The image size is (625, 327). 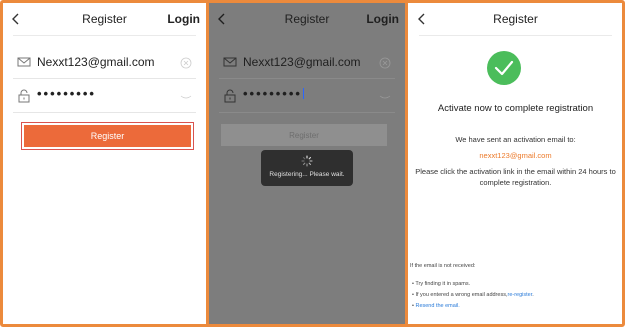 What do you see at coordinates (441, 284) in the screenshot?
I see `tip-spam: • Try finding it in spams.` at bounding box center [441, 284].